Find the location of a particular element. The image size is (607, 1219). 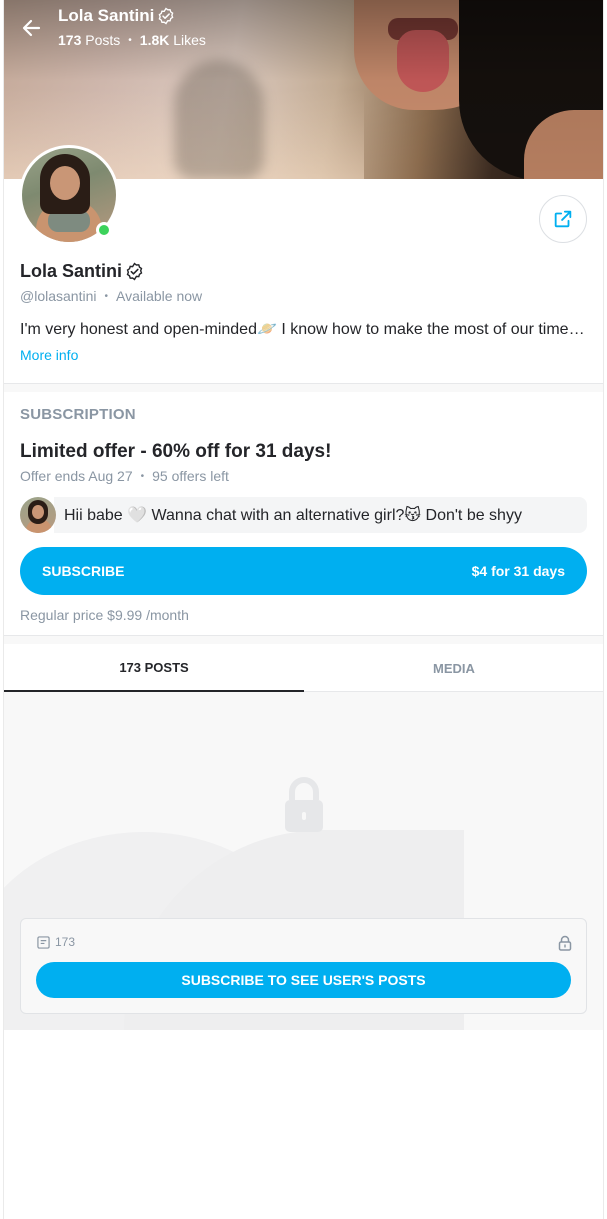

online-status-dot is located at coordinates (104, 230).